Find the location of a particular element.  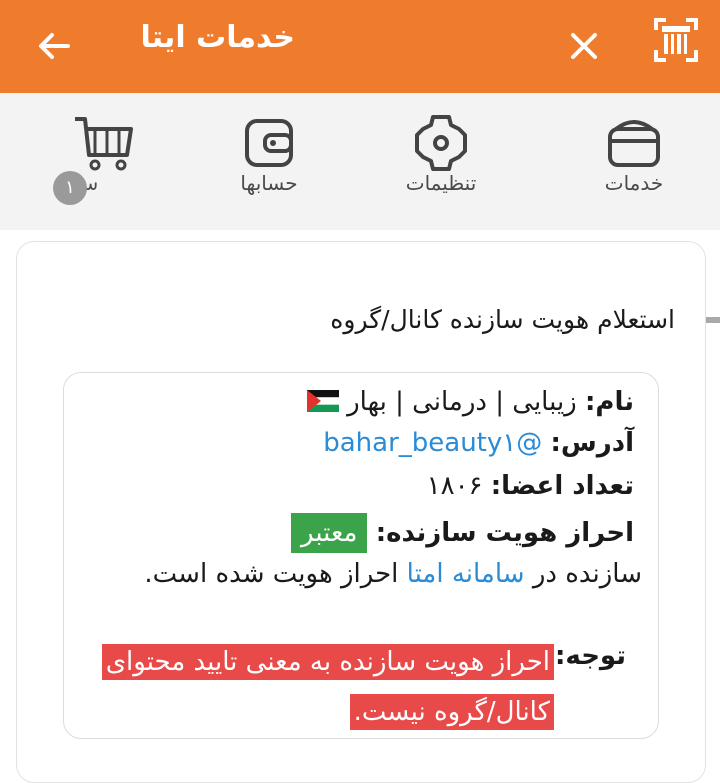

qr-scan-button is located at coordinates (676, 40).